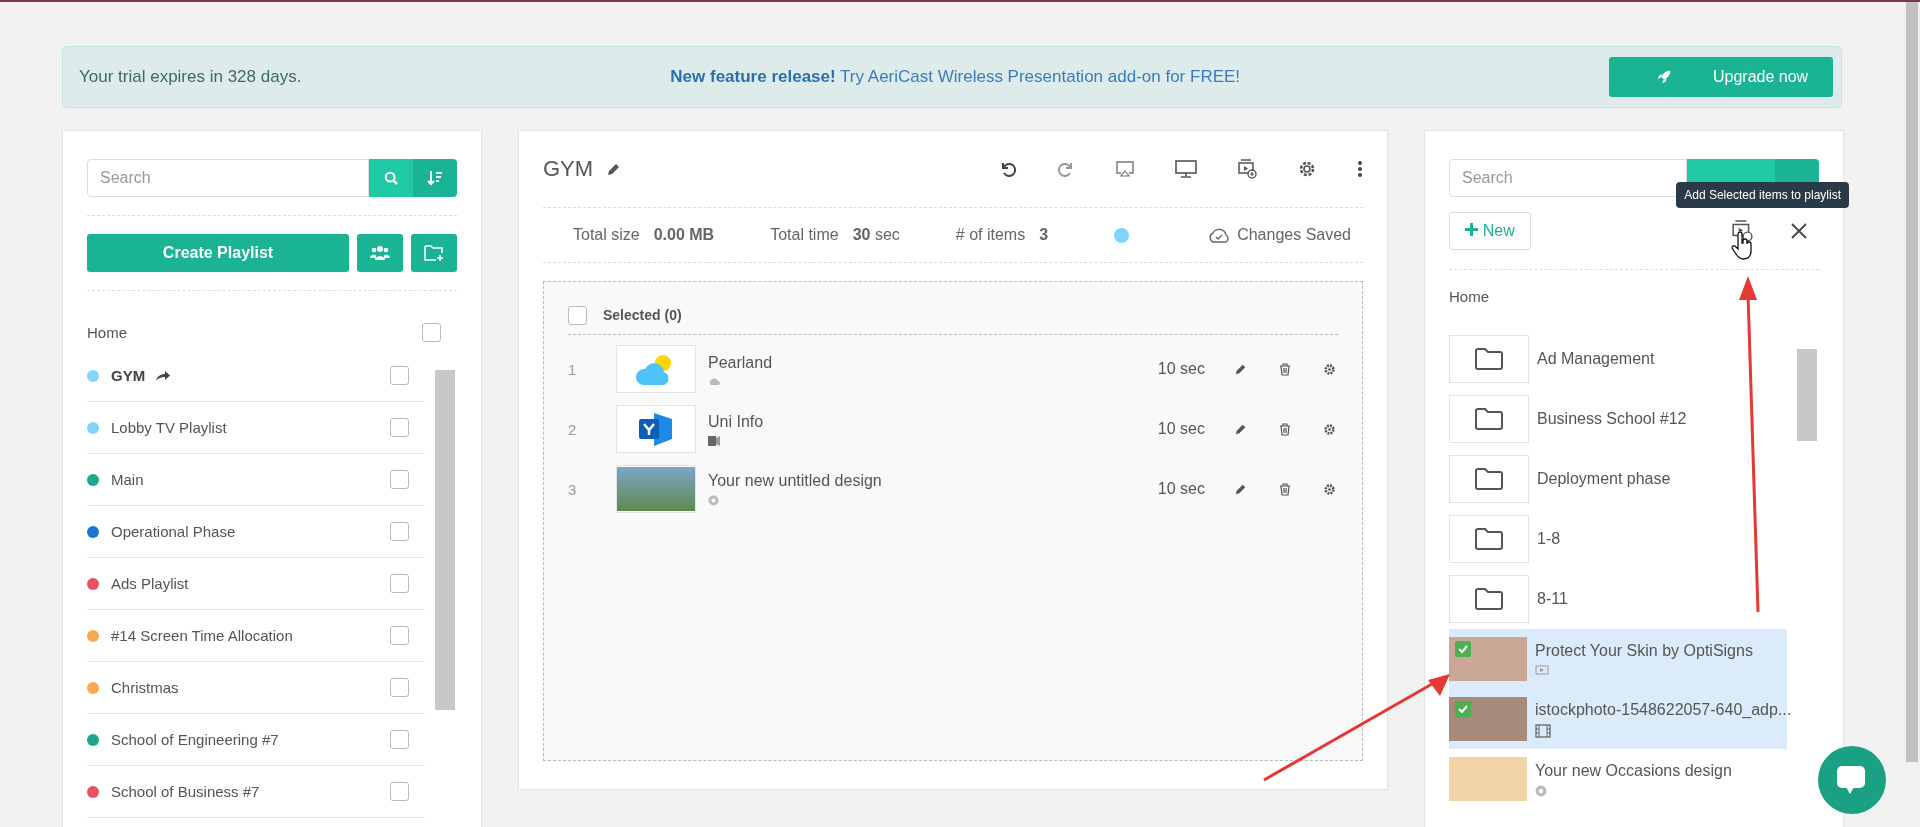 This screenshot has height=827, width=1920. Describe the element at coordinates (1469, 296) in the screenshot. I see `breadcrumb: Home` at that location.